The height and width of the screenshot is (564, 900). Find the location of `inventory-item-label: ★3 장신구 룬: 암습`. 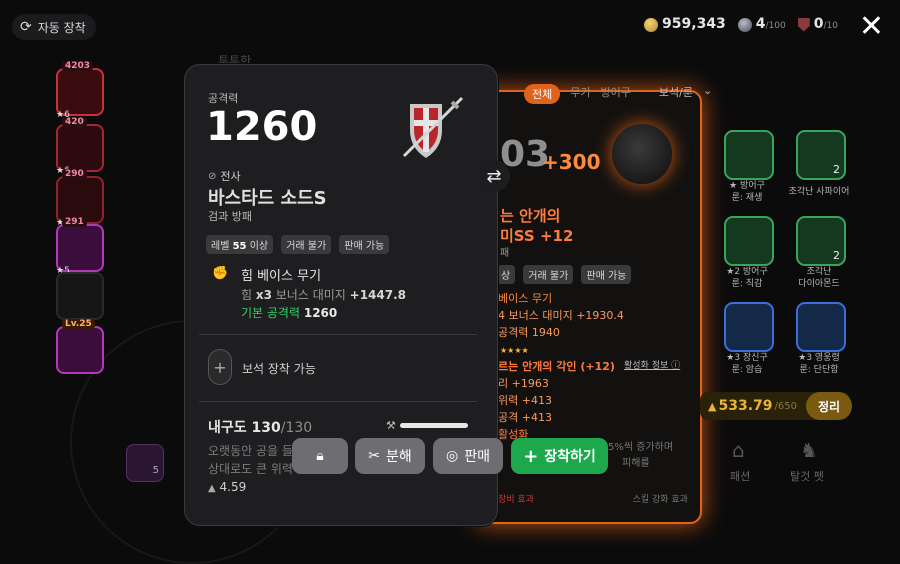

inventory-item-label: ★3 장신구 룬: 암습 is located at coordinates (747, 364).